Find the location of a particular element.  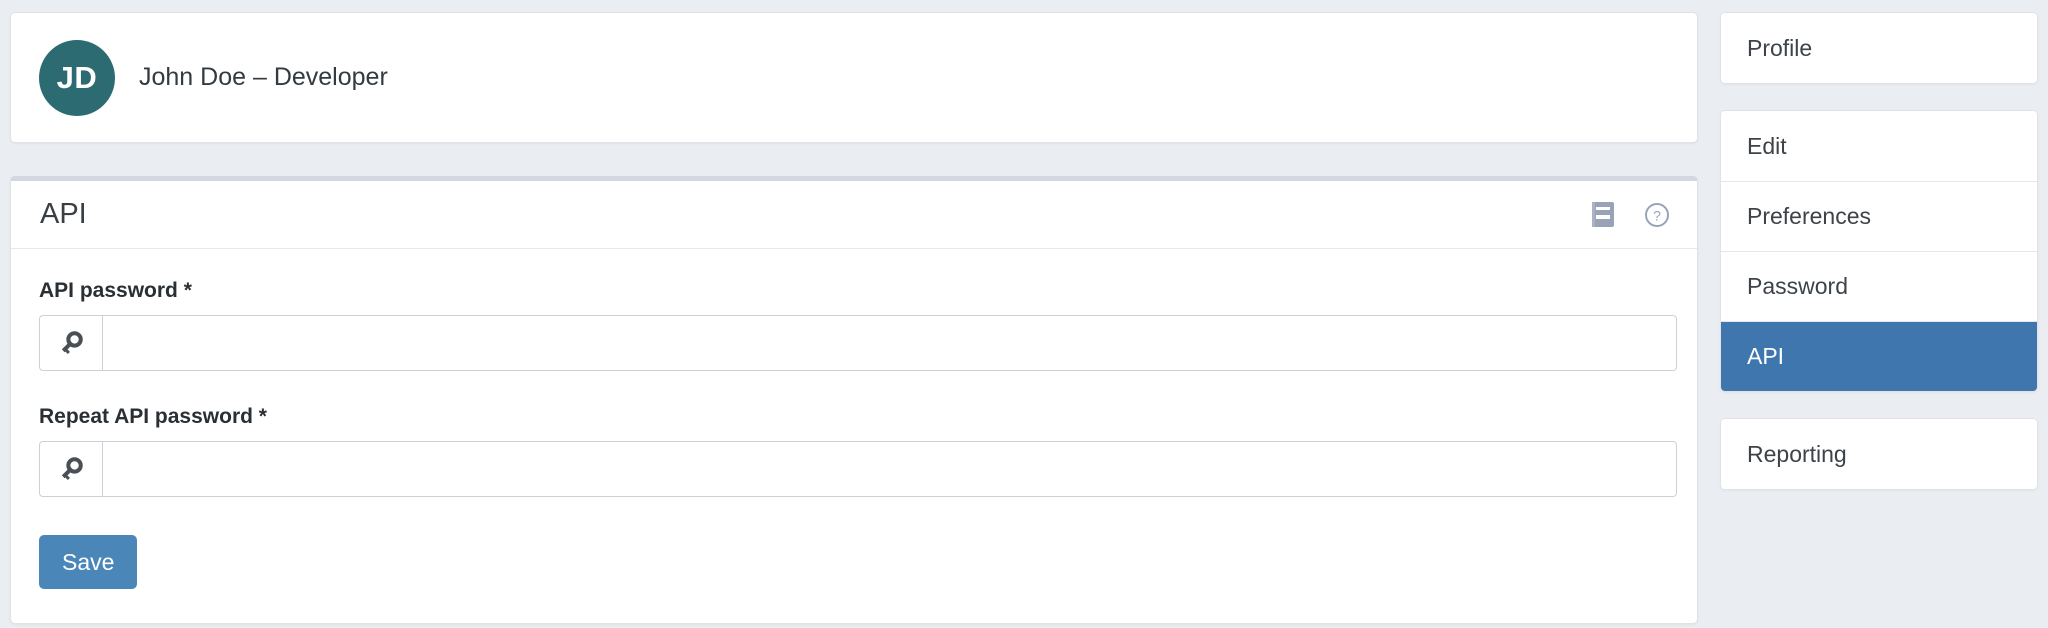

help-circle-icon: ? is located at coordinates (1657, 215).